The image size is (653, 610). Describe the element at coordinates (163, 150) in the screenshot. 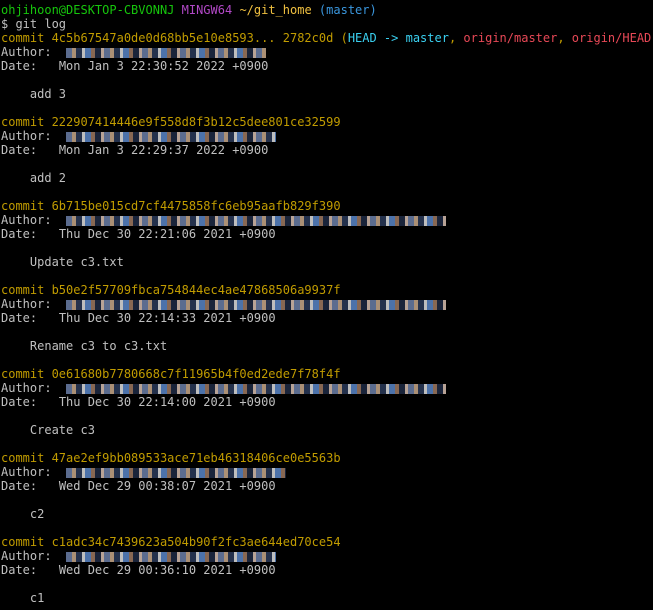

I see `commit-date: Mon Jan 3 22:29:37 2022 +0900` at that location.